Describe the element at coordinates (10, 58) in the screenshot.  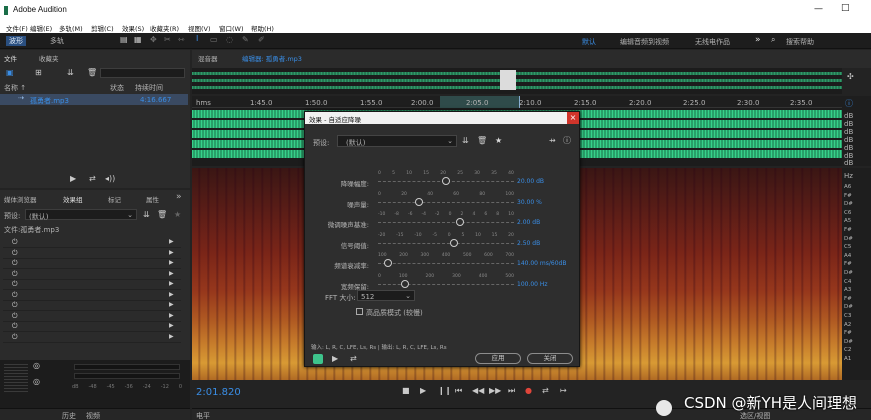
I see `tab-files: 文件` at that location.